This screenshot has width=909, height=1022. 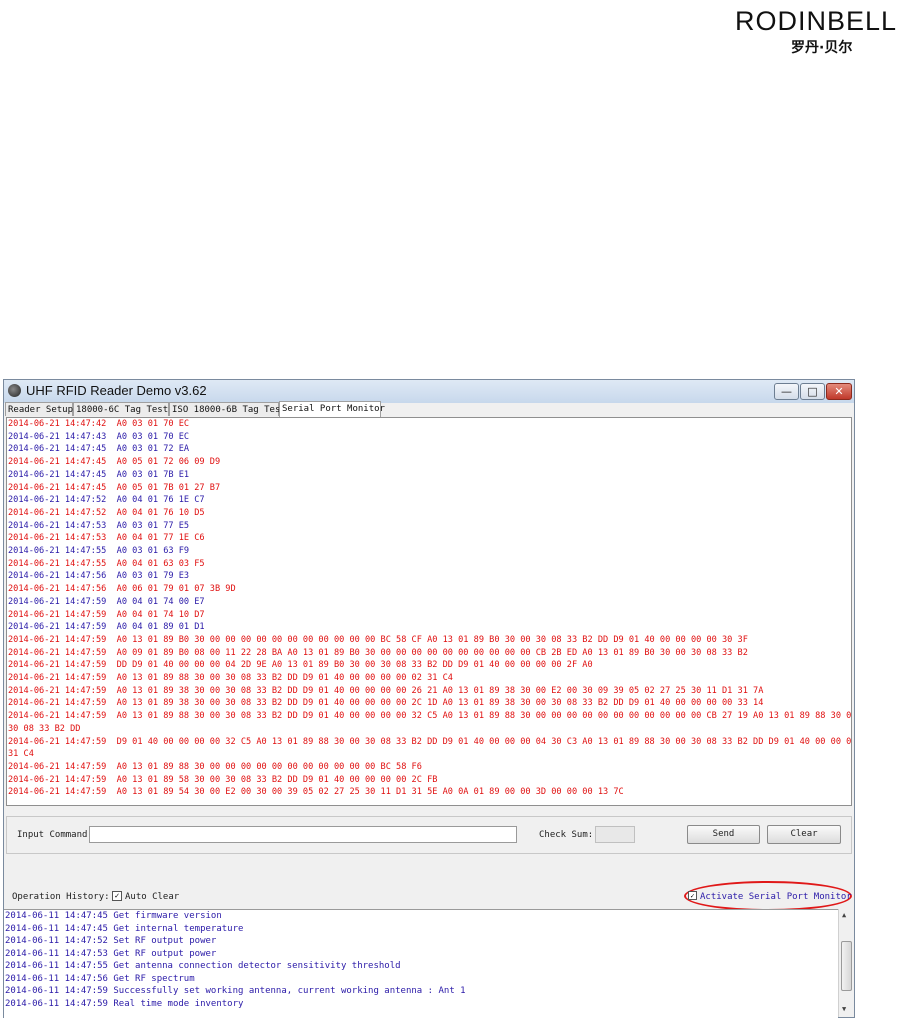 What do you see at coordinates (152, 897) in the screenshot?
I see `auto-clear-label: Auto Clear` at bounding box center [152, 897].